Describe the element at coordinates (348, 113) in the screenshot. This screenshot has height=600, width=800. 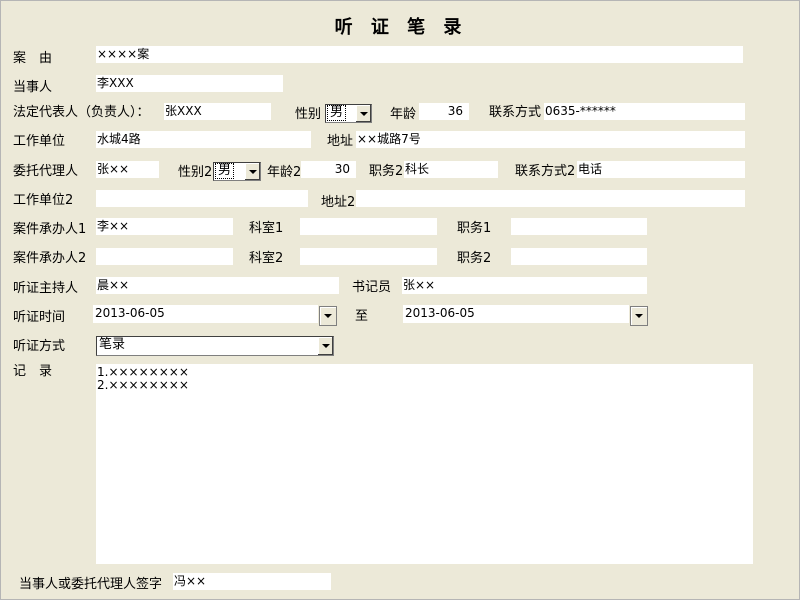
I see `legal-rep-sex-select: 男` at that location.